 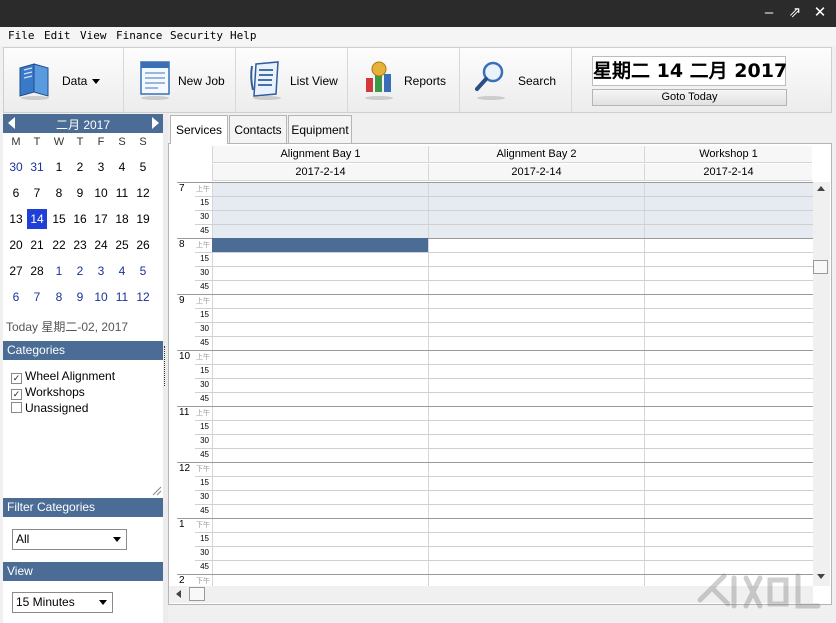 What do you see at coordinates (59, 219) in the screenshot?
I see `calendar-day: 15` at bounding box center [59, 219].